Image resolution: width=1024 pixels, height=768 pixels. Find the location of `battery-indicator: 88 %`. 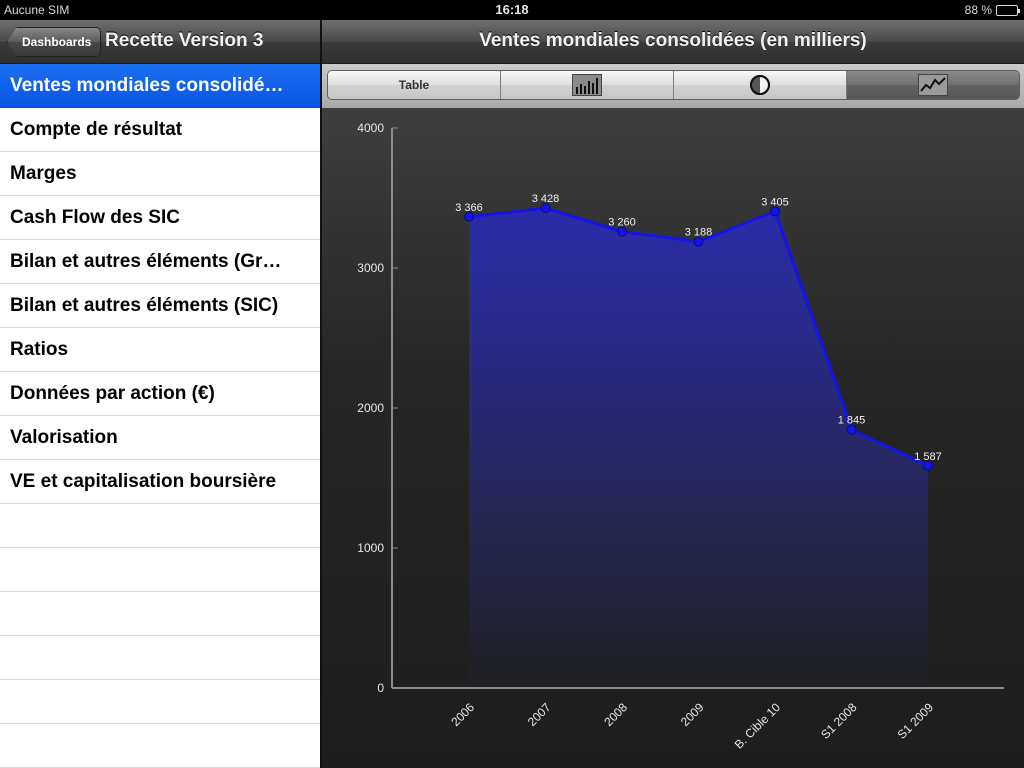

battery-indicator: 88 % is located at coordinates (992, 10).